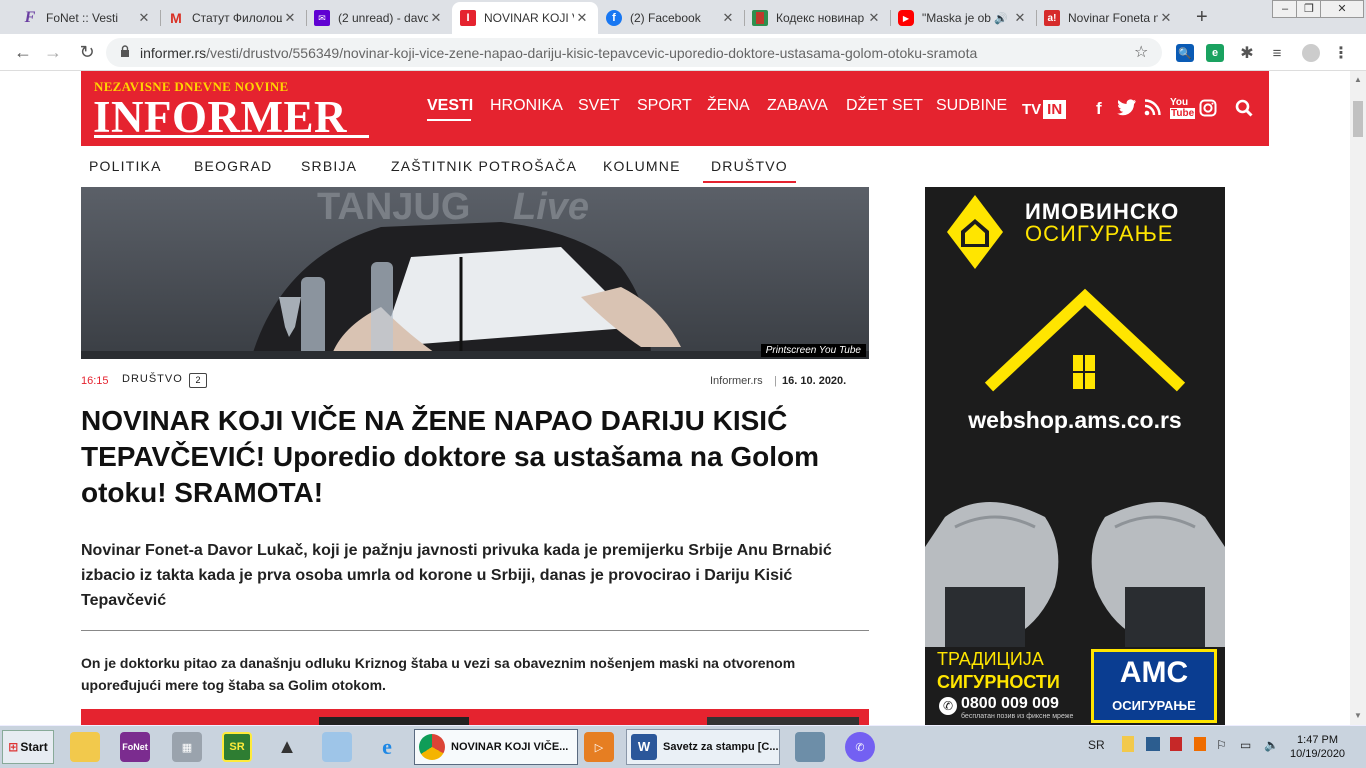  Describe the element at coordinates (237, 18) in the screenshot. I see `tab-title: Статут Филолош` at that location.